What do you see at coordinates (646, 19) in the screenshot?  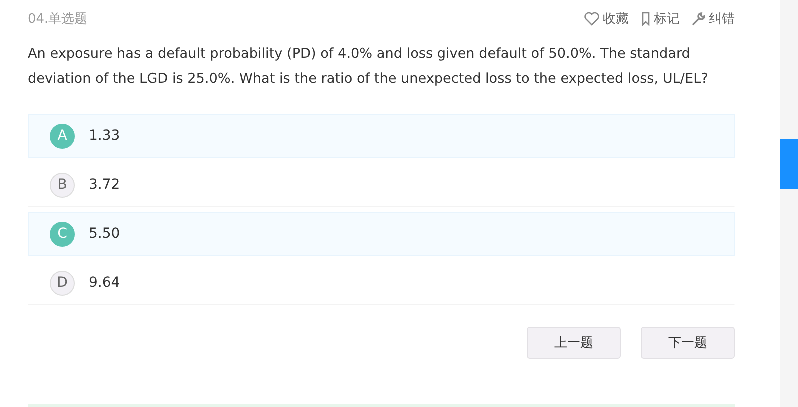 I see `bookmark-icon` at bounding box center [646, 19].